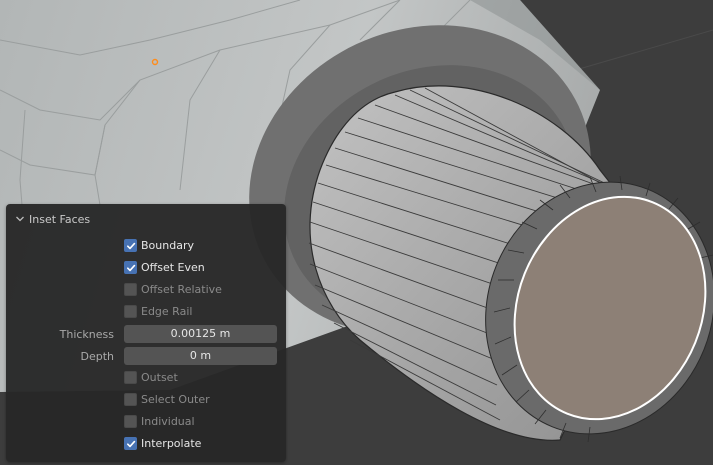  Describe the element at coordinates (97, 356) in the screenshot. I see `depth-label: Depth` at that location.